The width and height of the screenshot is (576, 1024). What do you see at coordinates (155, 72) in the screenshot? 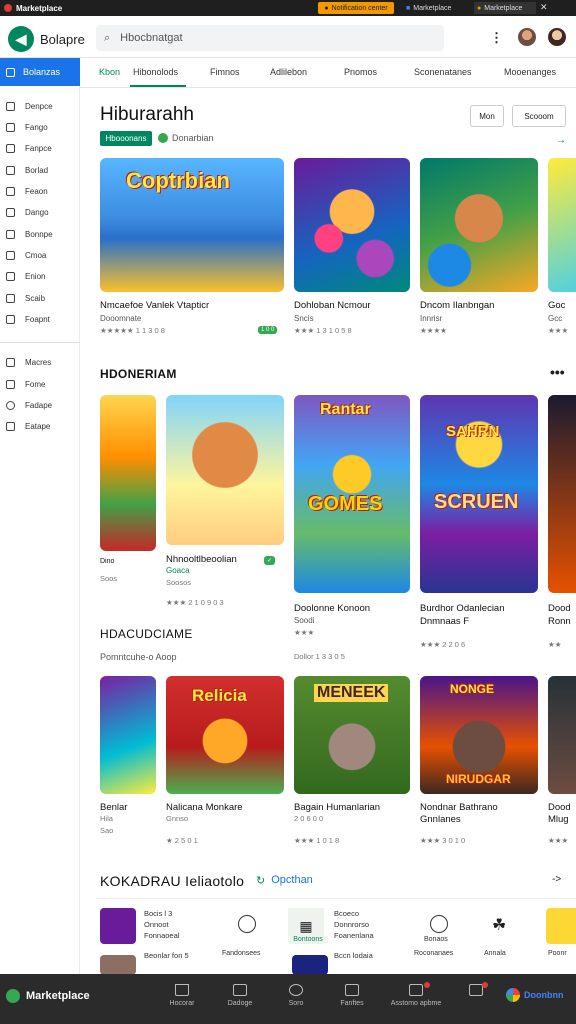
I see `tab-hibonolods: Hibonolods` at bounding box center [155, 72].